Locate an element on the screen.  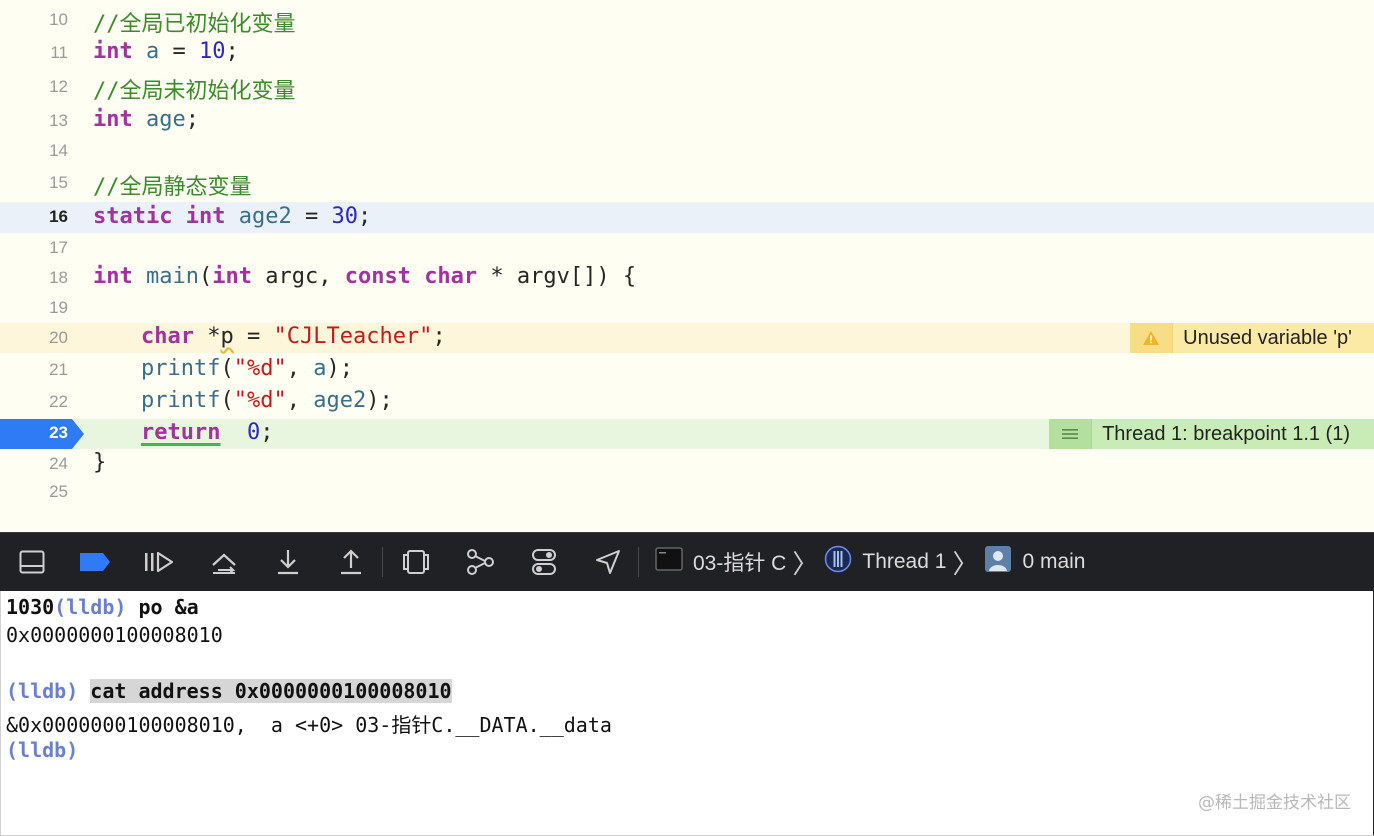
line-number: 18 is located at coordinates (58, 277).